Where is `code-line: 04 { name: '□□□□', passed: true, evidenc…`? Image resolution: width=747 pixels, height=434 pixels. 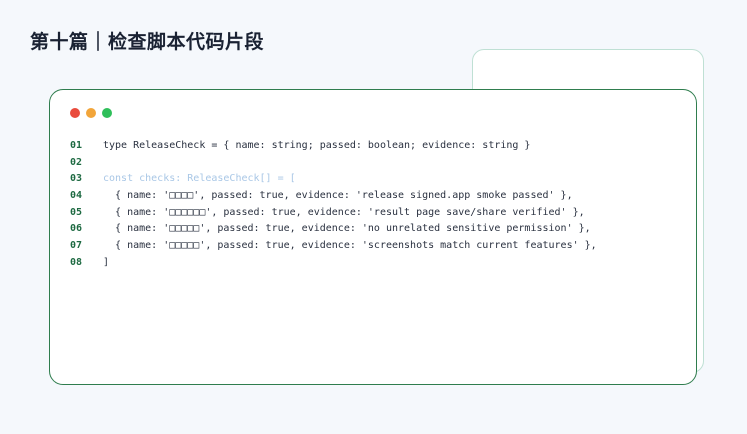
code-line: 04 { name: '□□□□', passed: true, evidenc… is located at coordinates (333, 196).